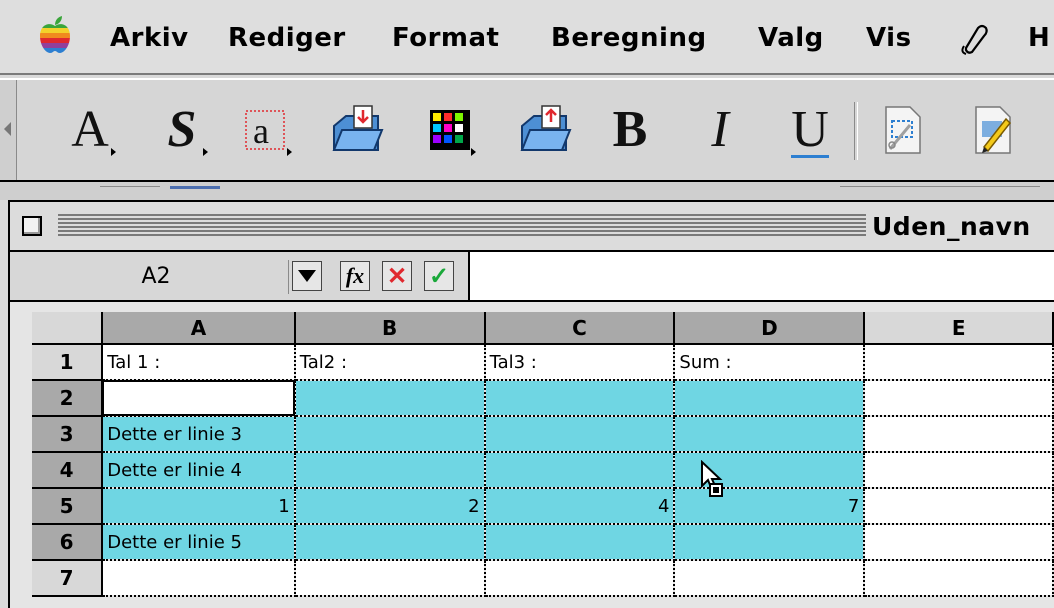 The image size is (1054, 608). I want to click on function-button: fx, so click(355, 276).